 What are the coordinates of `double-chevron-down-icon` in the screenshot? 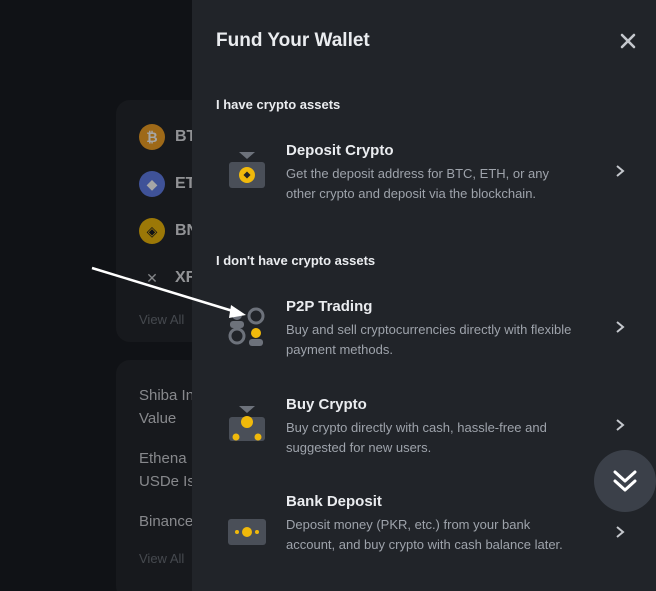 It's located at (625, 481).